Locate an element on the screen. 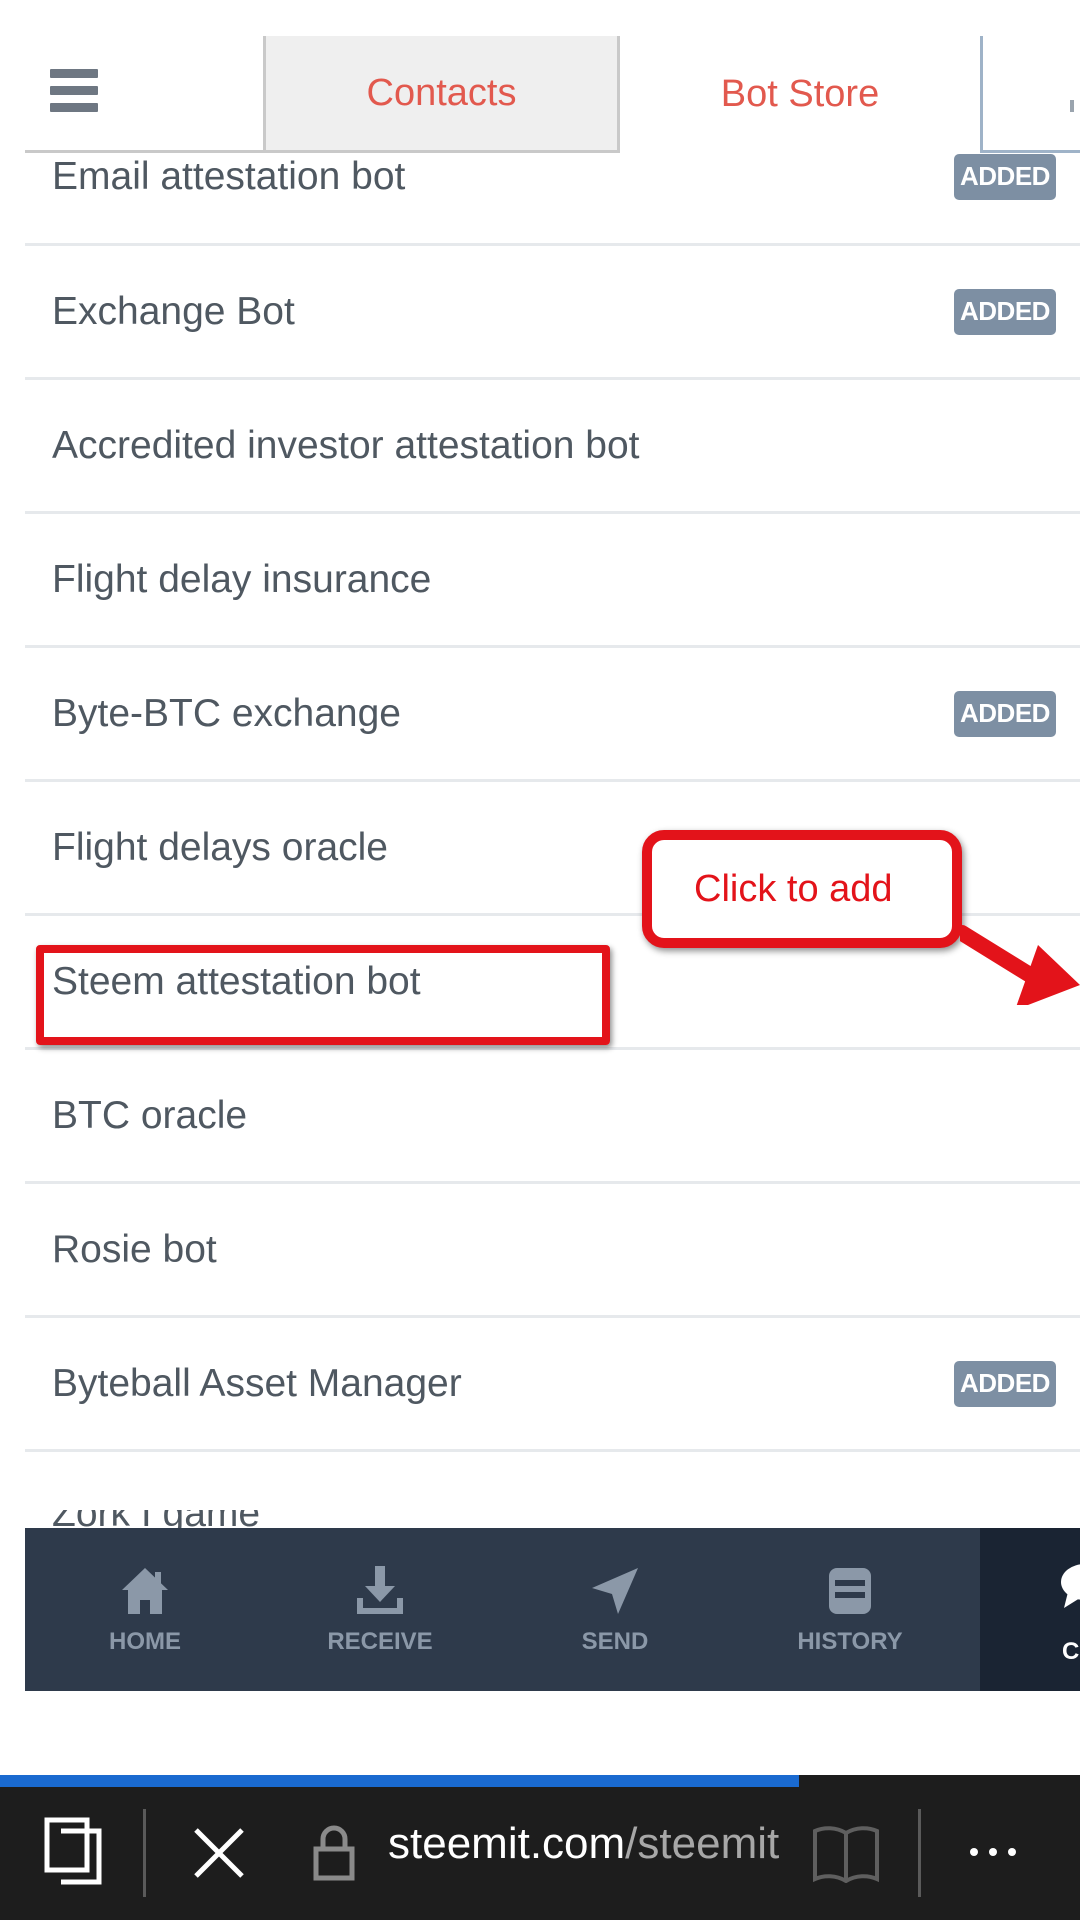  nav-label: SEND is located at coordinates (615, 1641).